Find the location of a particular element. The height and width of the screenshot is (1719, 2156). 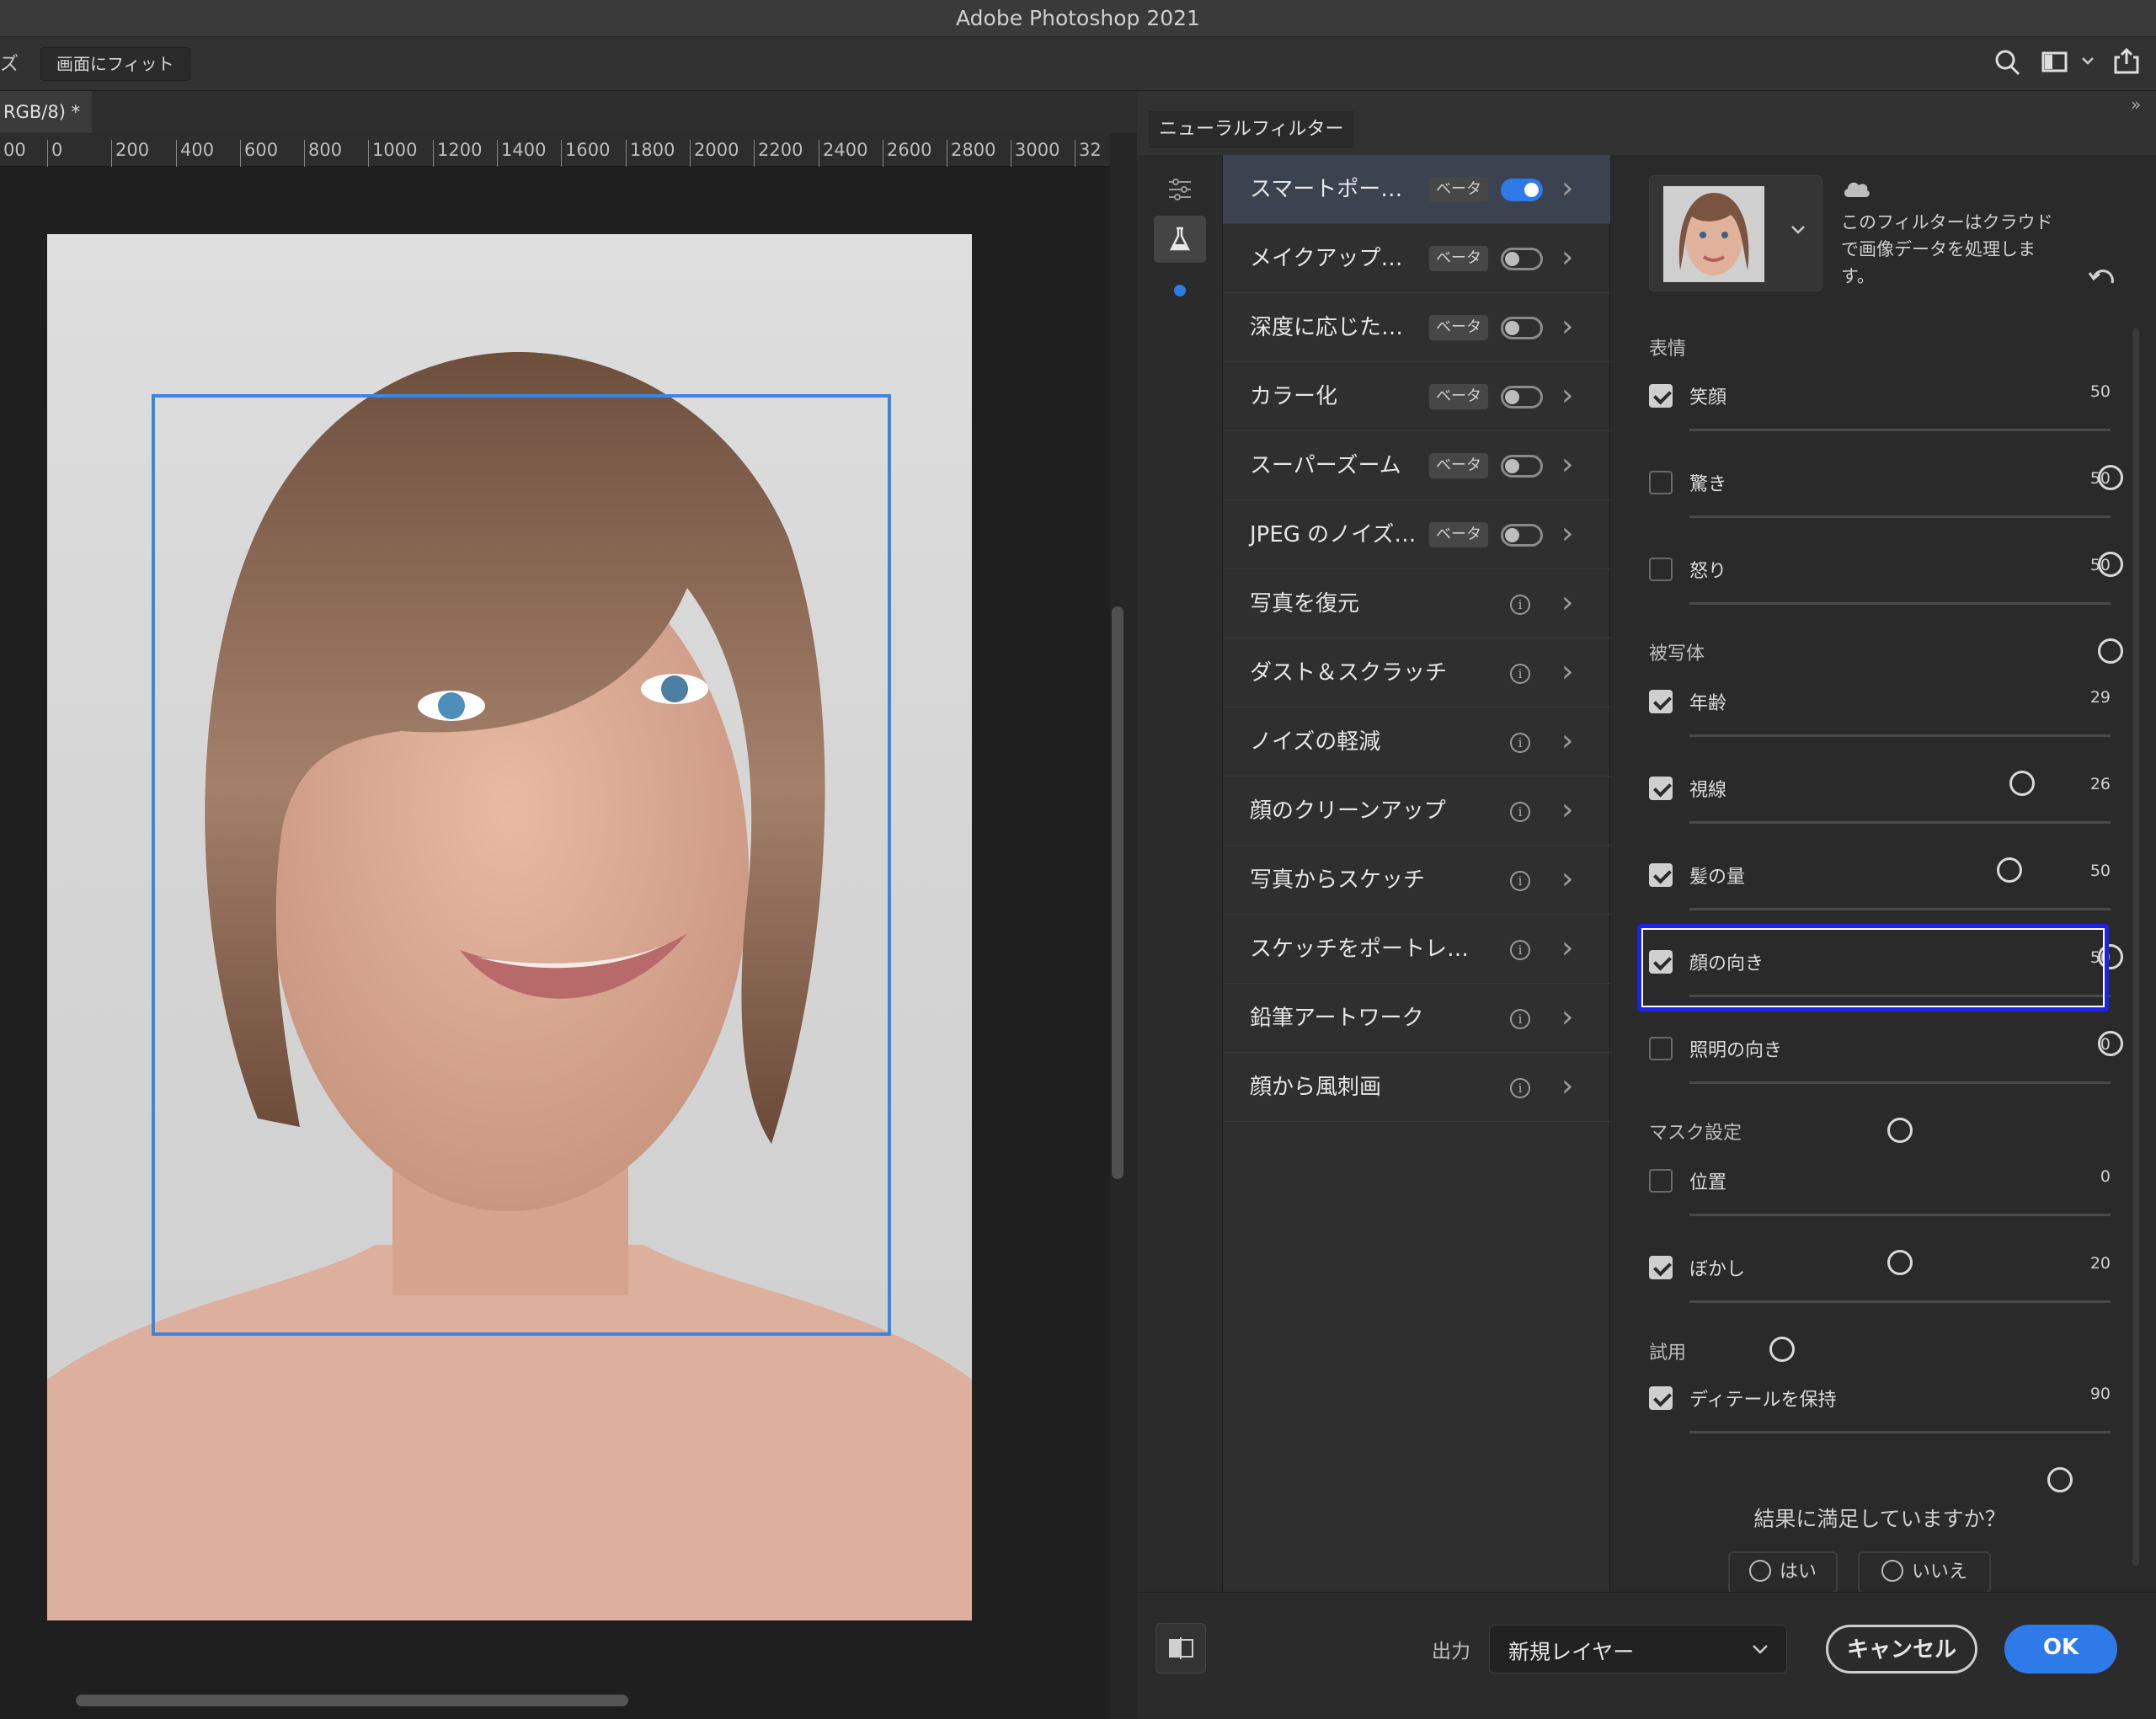

sliders-icon is located at coordinates (1180, 192).